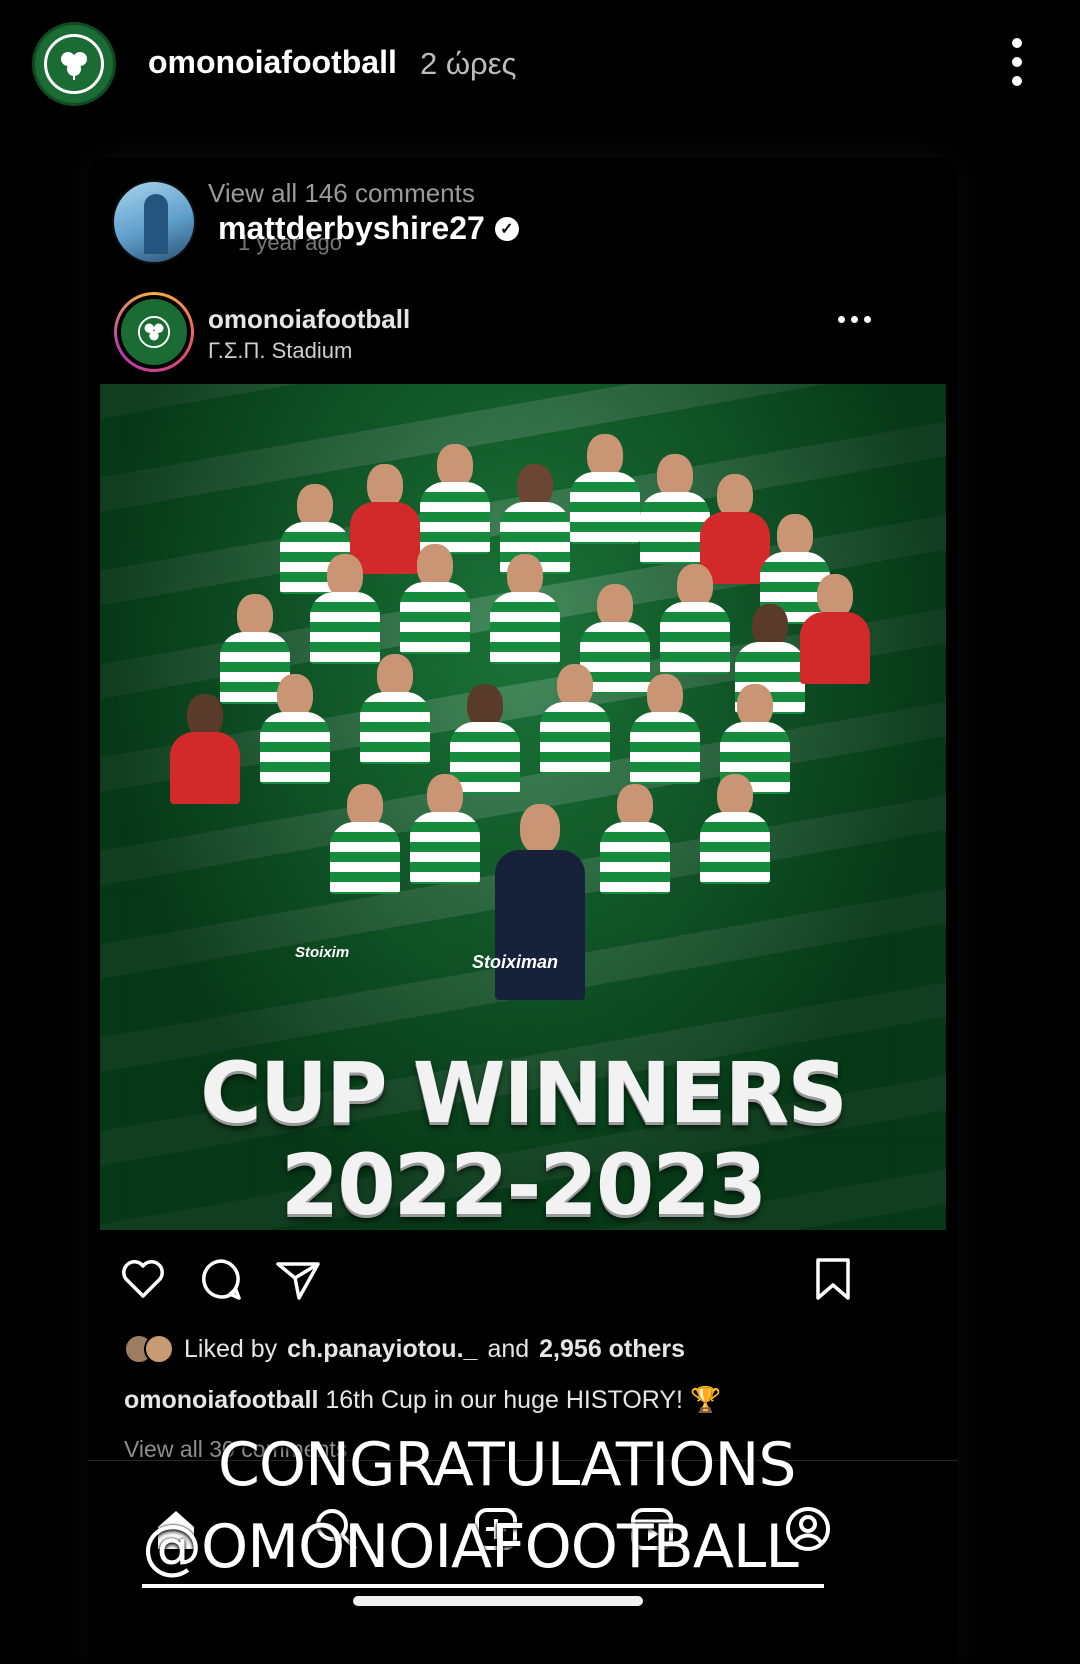  I want to click on reply-username: mattderbyshire27 ✓, so click(368, 228).